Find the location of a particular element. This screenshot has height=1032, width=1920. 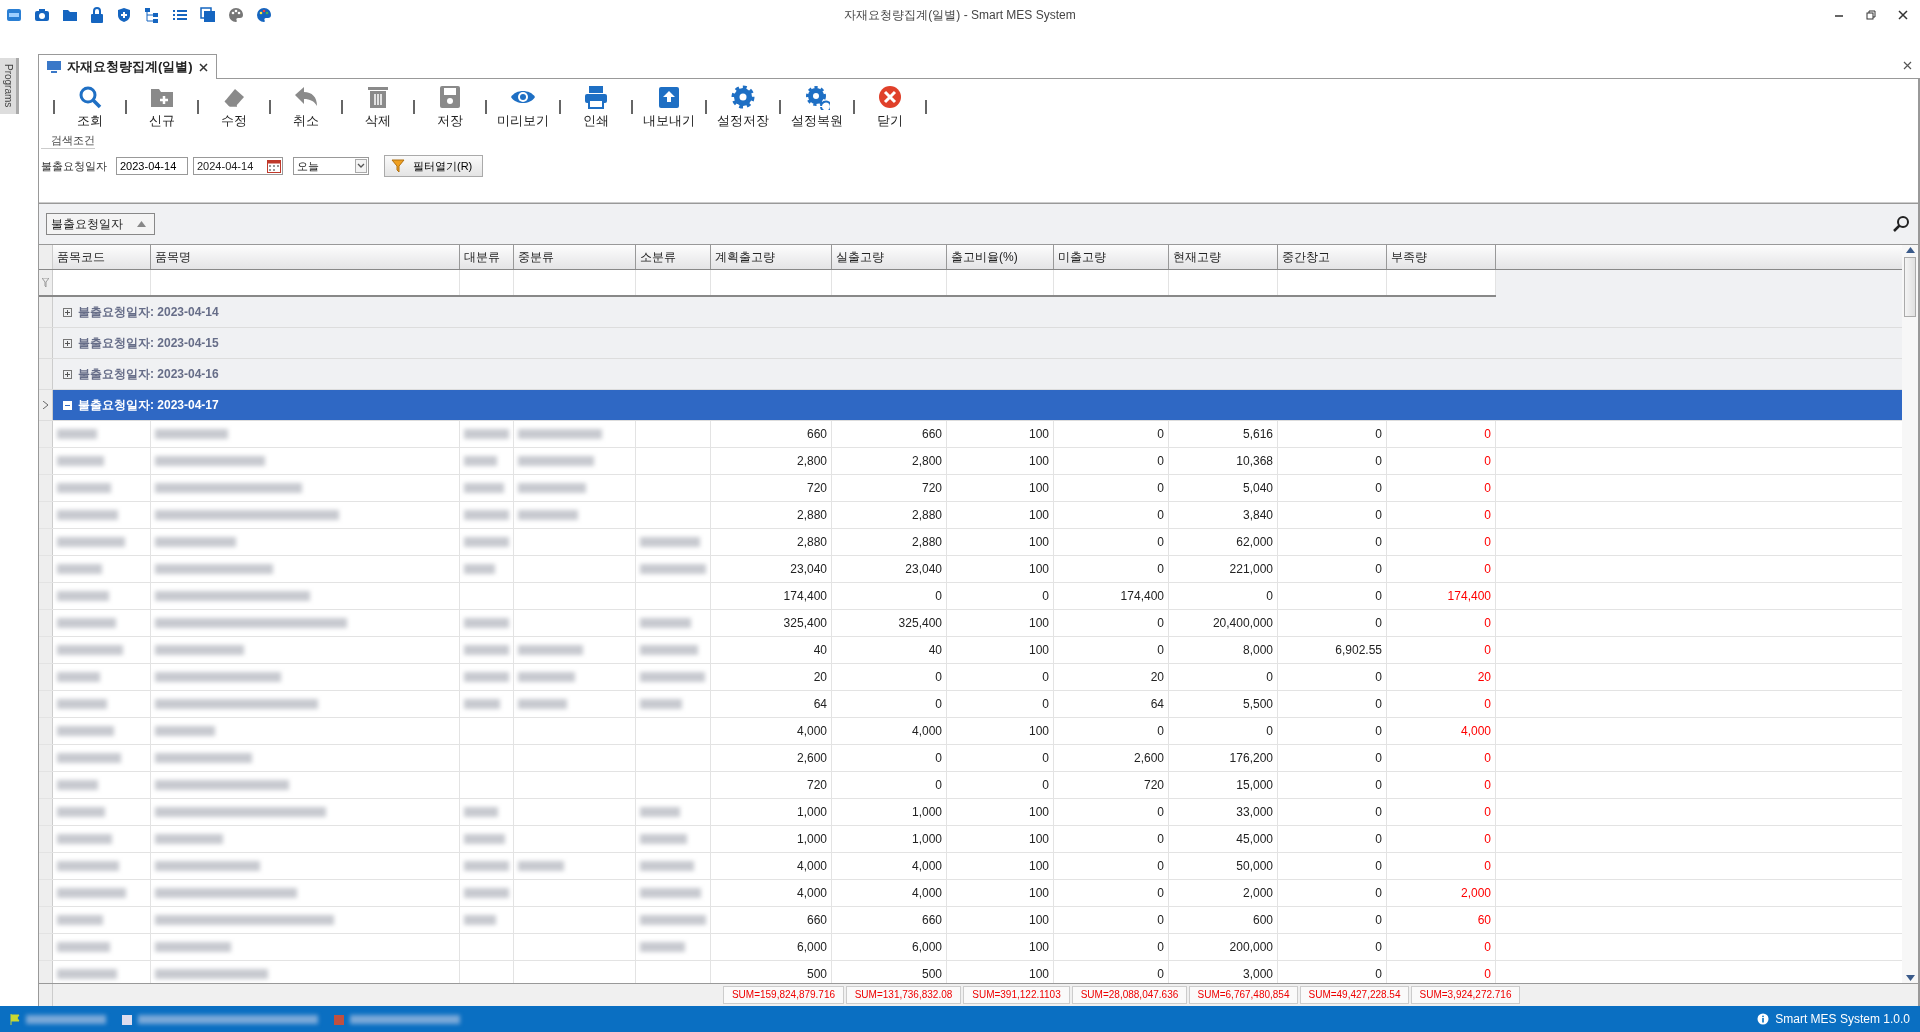

scroll-up-icon is located at coordinates (1910, 250).